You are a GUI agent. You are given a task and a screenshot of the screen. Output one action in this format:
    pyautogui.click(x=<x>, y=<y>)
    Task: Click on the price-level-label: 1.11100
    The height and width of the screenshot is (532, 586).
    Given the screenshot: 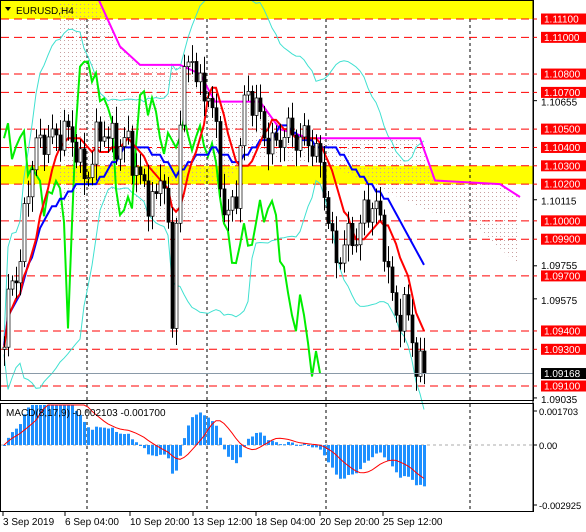 What is the action you would take?
    pyautogui.click(x=563, y=20)
    